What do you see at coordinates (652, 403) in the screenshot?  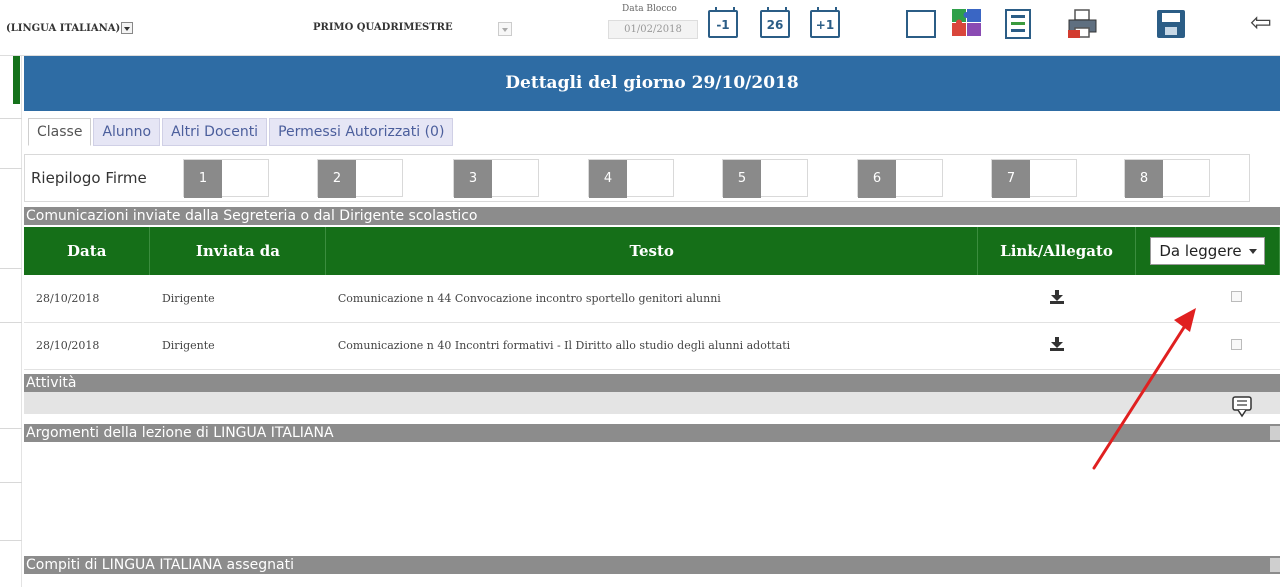 I see `attivita-content` at bounding box center [652, 403].